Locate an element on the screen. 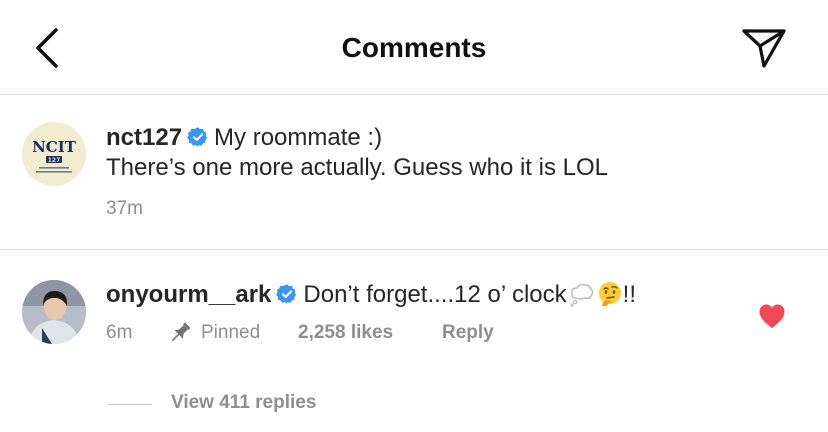  caption-text: nct127 My roommate :) is located at coordinates (244, 138).